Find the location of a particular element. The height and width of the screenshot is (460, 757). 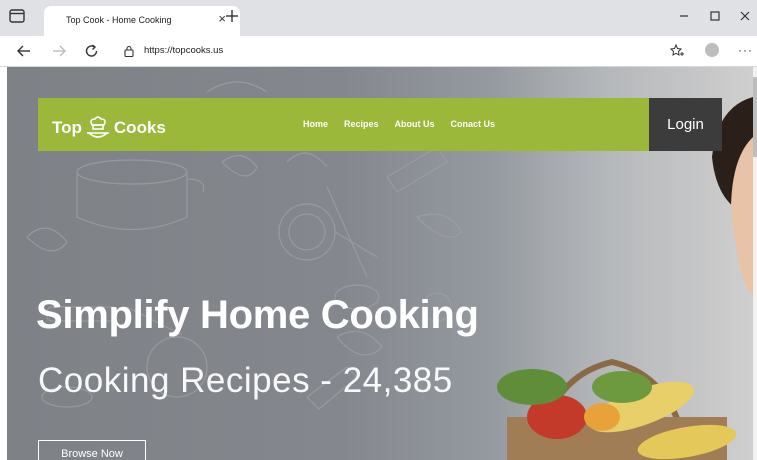

page-scrollbar is located at coordinates (755, 263).